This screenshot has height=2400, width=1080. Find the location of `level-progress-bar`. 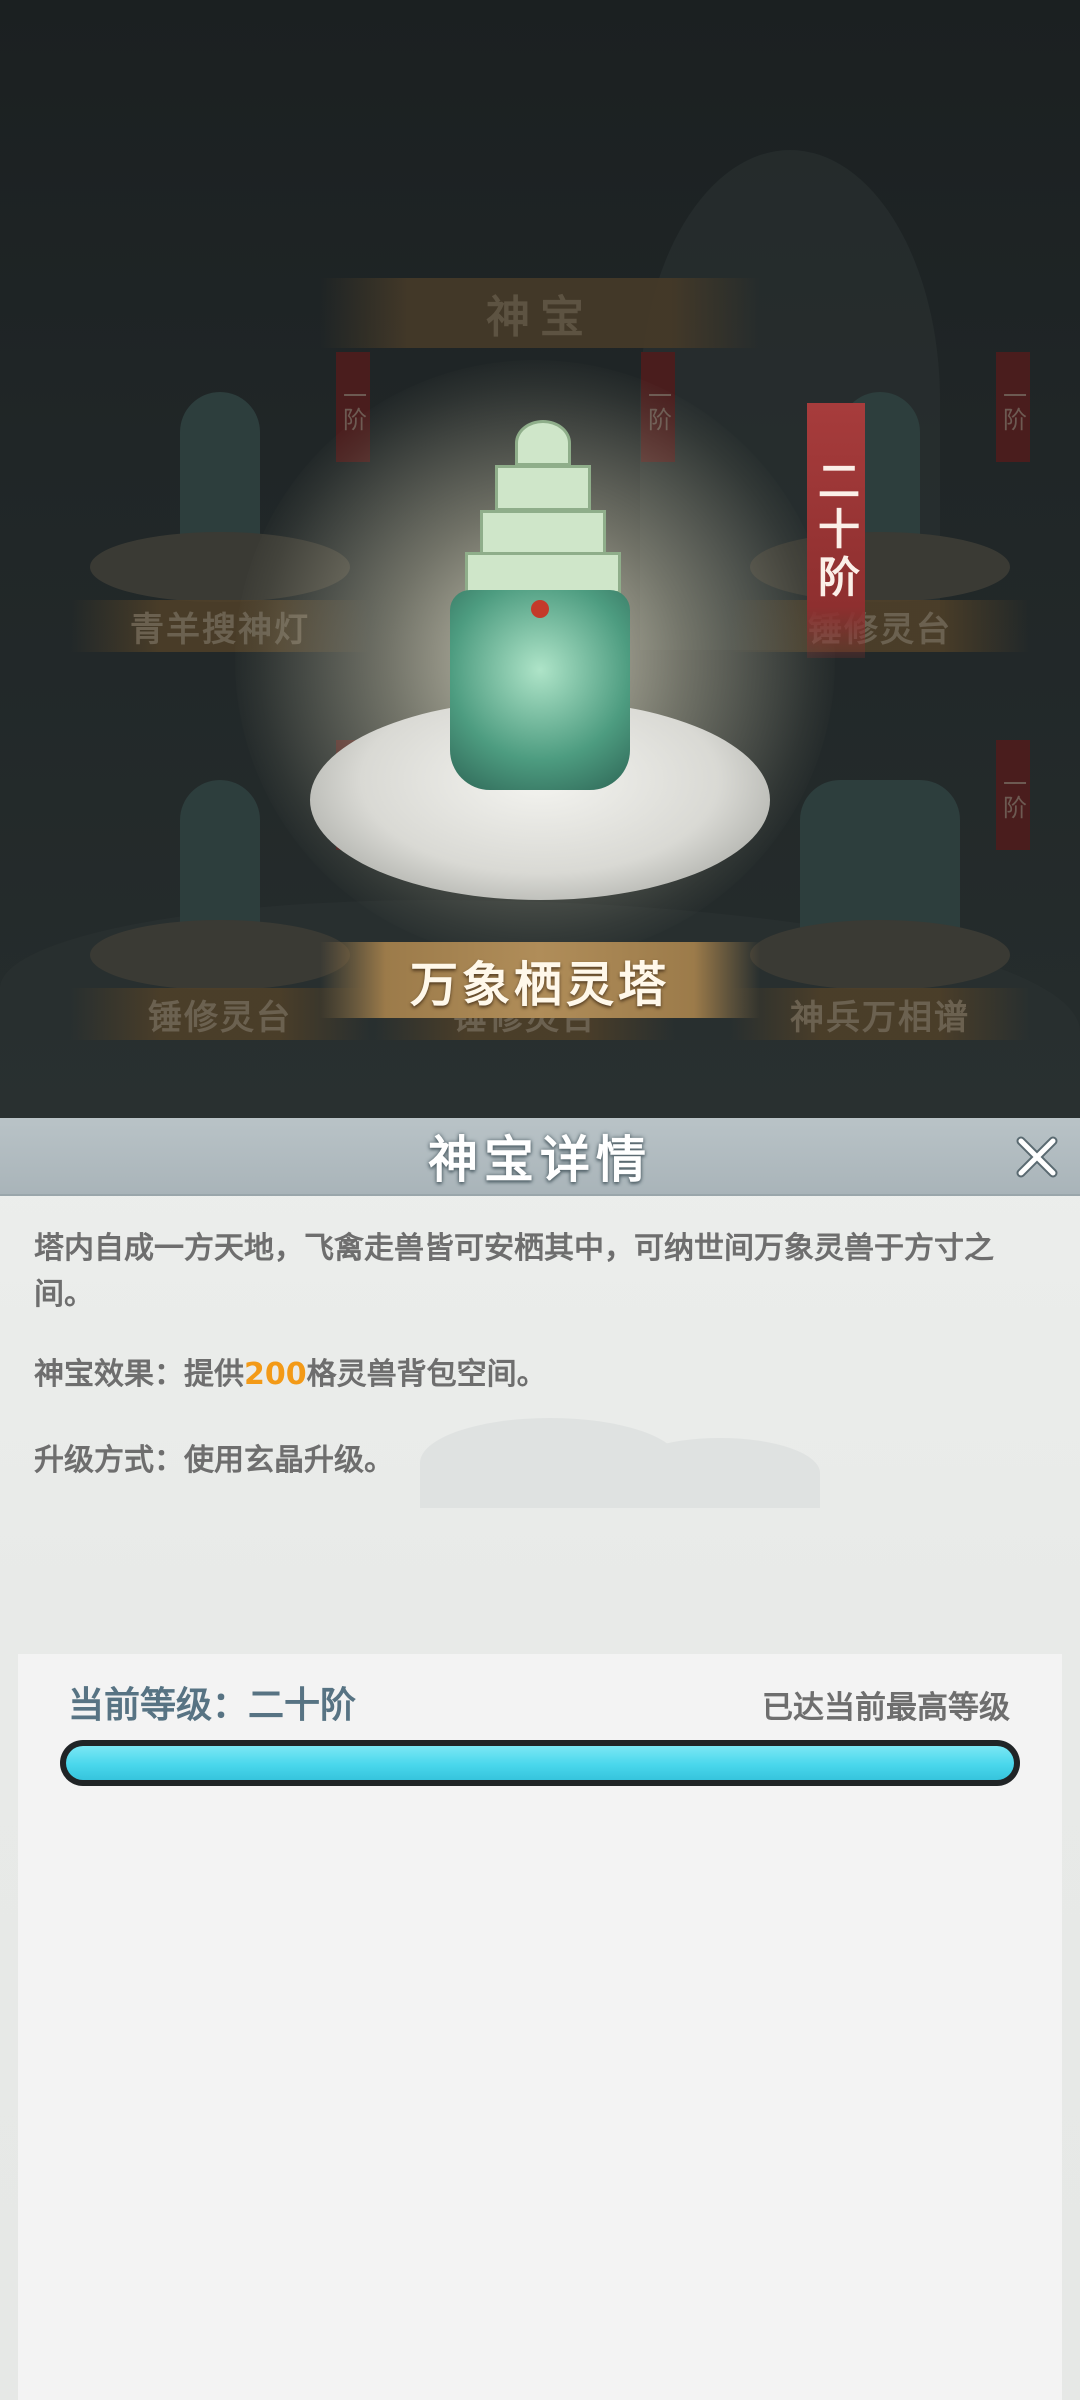

level-progress-bar is located at coordinates (540, 1763).